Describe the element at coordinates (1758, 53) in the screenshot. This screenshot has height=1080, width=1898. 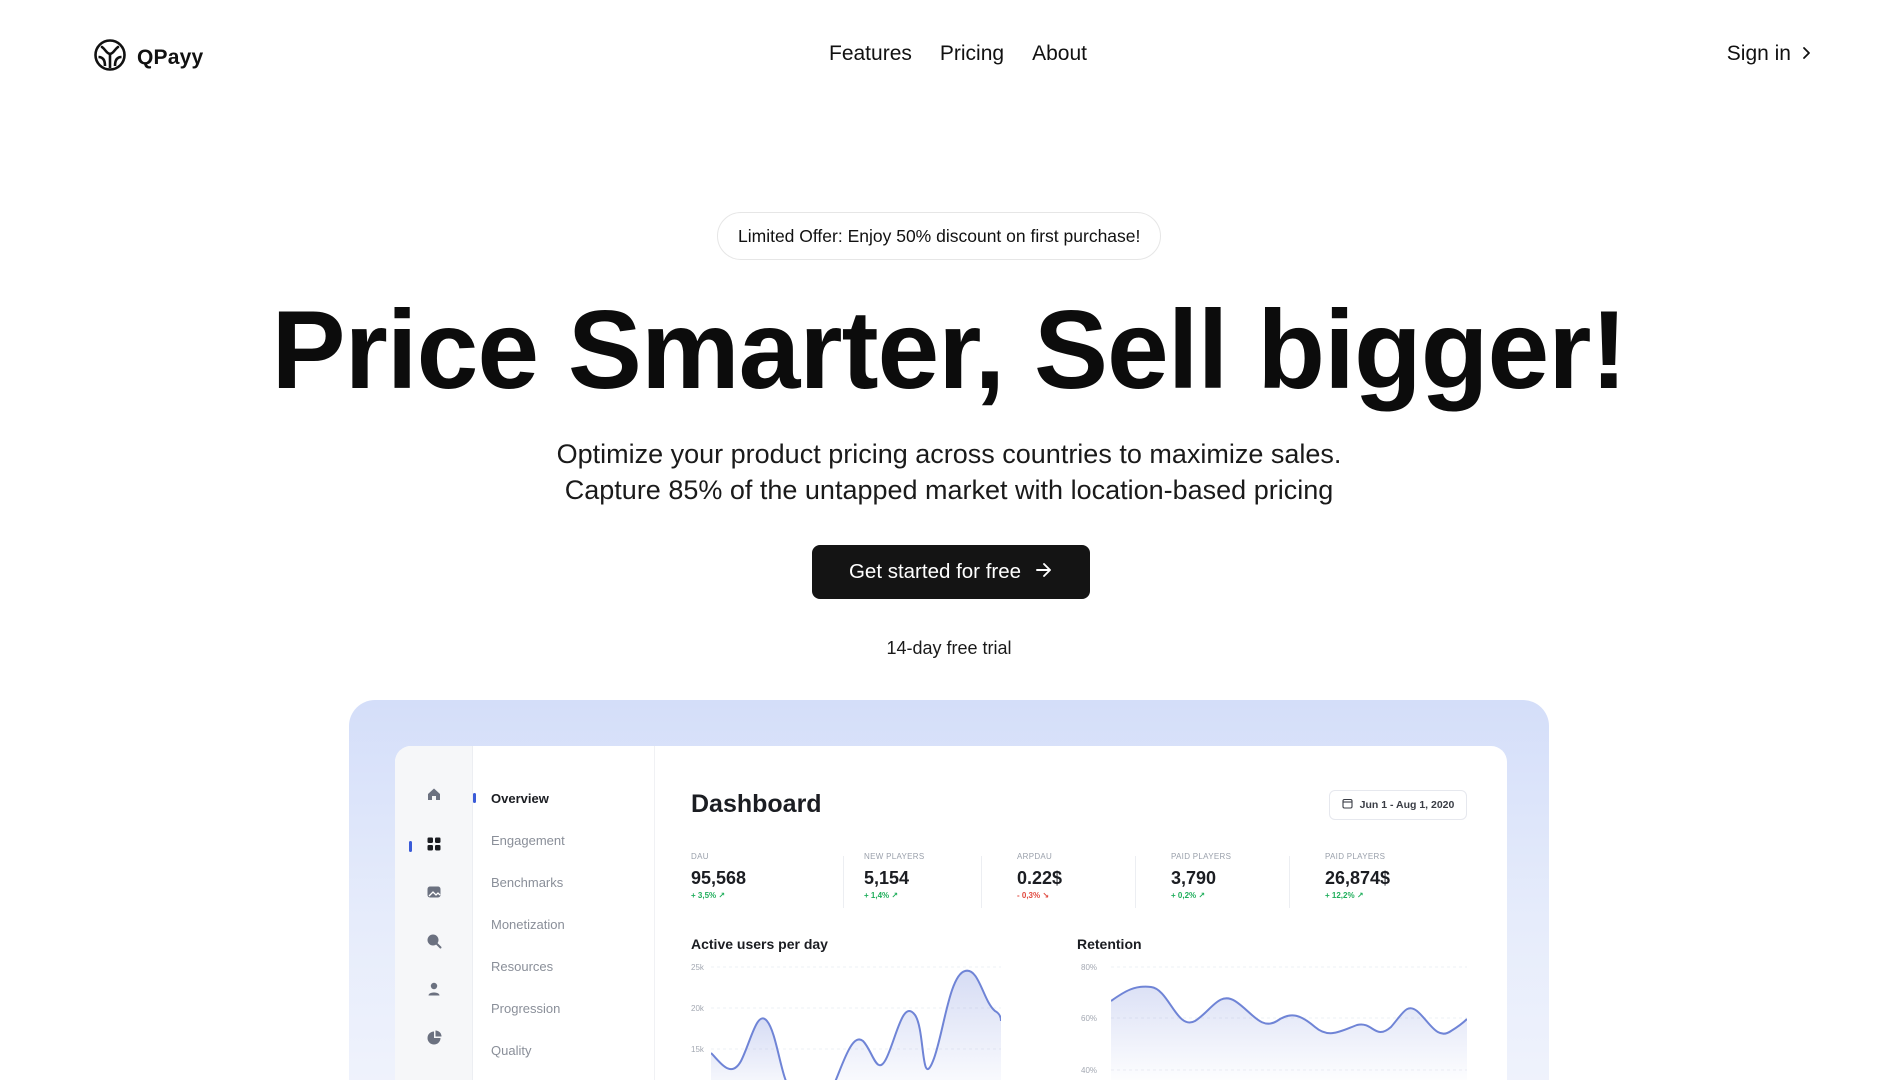
I see `sign-in-label: Sign in` at that location.